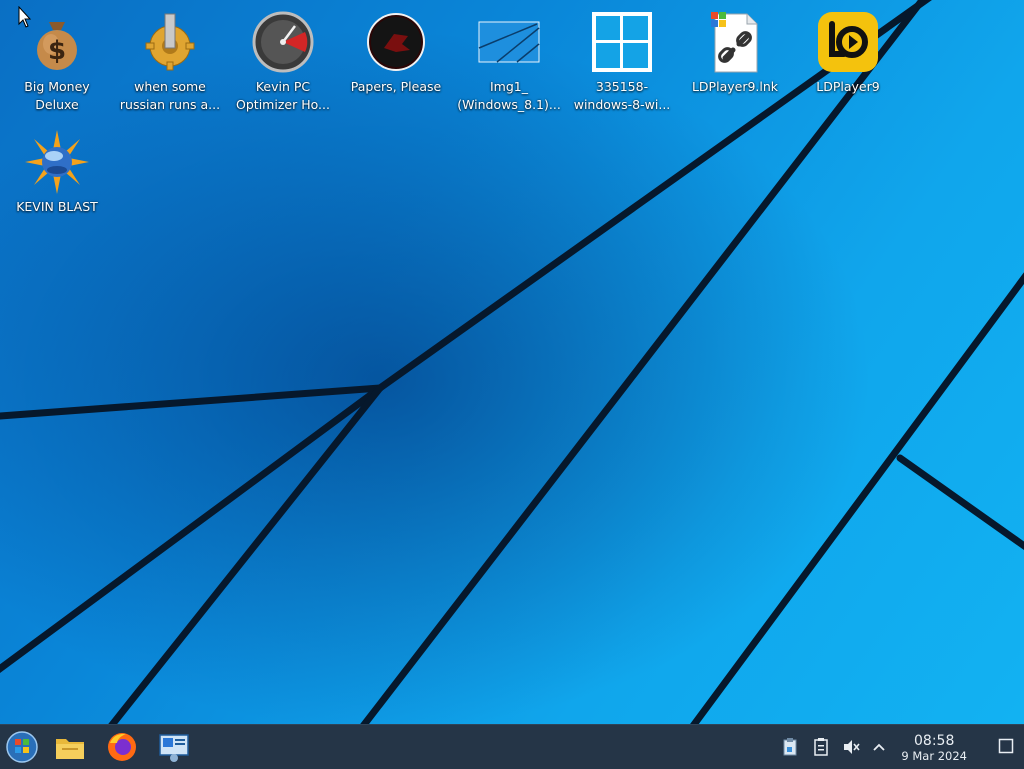 The width and height of the screenshot is (1024, 769). I want to click on notes-tray-icon, so click(821, 747).